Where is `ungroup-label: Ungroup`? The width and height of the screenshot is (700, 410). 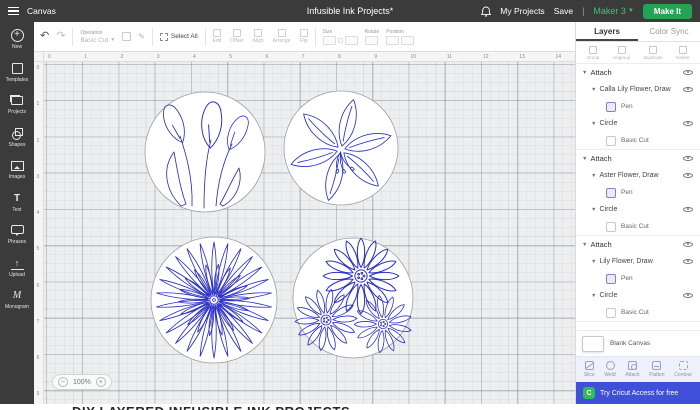
ungroup-label: Ungroup is located at coordinates (621, 57).